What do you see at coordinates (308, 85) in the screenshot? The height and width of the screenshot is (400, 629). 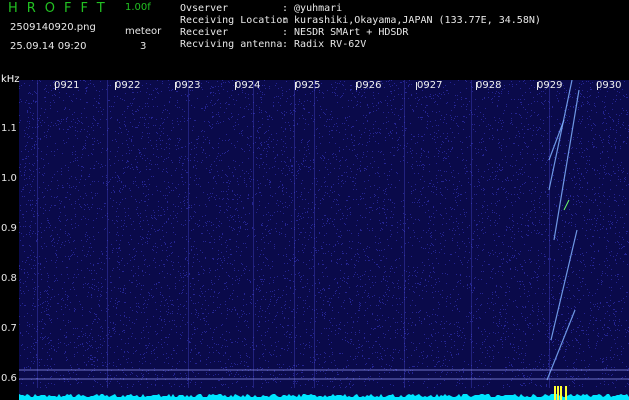 I see `time-tick-label: 0925` at bounding box center [308, 85].